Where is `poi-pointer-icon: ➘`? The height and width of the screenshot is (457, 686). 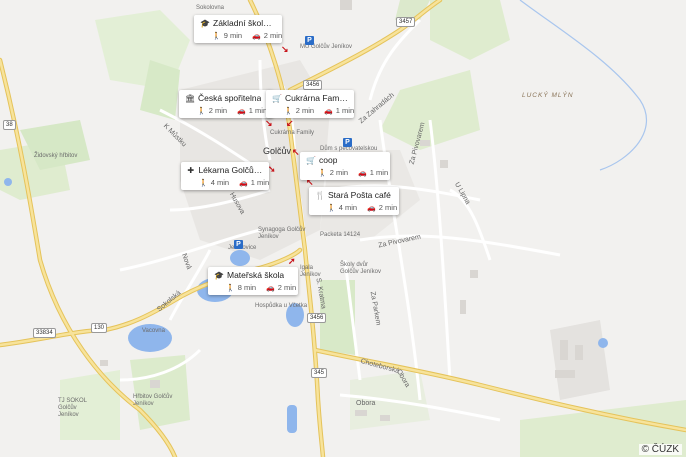 poi-pointer-icon: ➘ is located at coordinates (272, 169).